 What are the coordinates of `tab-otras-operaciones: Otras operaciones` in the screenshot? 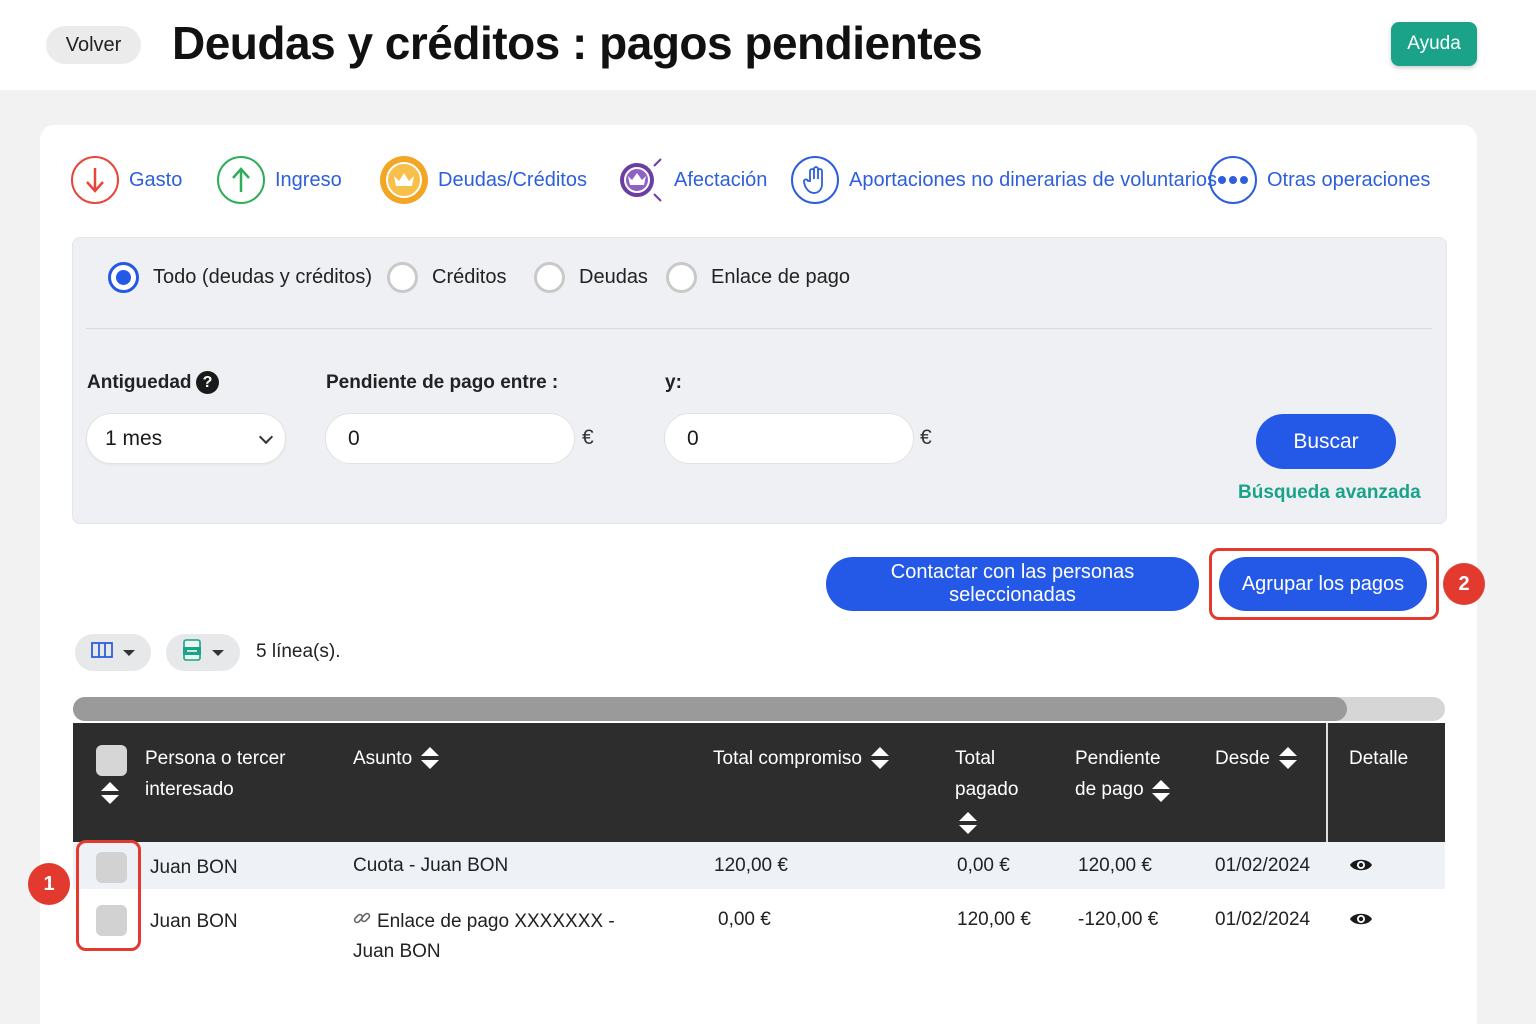 It's located at (1319, 180).